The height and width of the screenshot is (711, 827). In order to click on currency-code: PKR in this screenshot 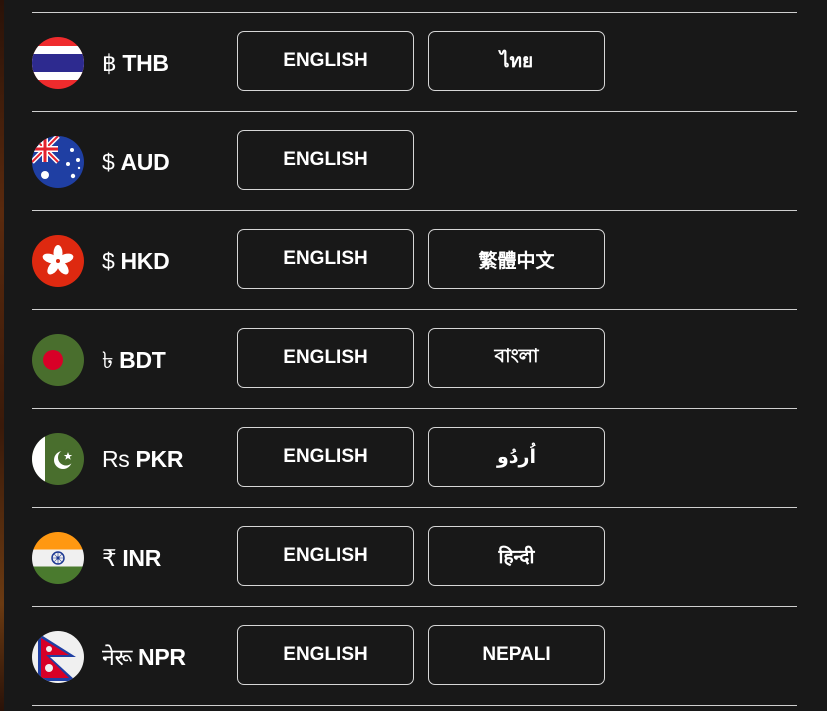, I will do `click(159, 459)`.